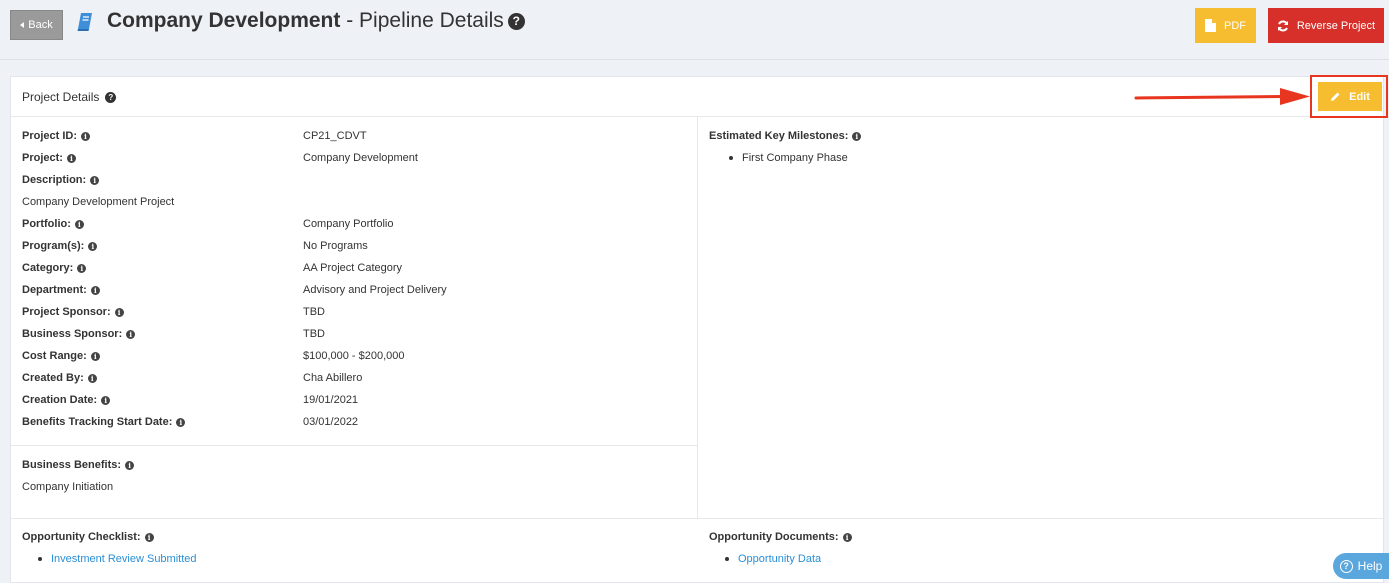 Image resolution: width=1389 pixels, height=583 pixels. Describe the element at coordinates (84, 22) in the screenshot. I see `book-icon` at that location.